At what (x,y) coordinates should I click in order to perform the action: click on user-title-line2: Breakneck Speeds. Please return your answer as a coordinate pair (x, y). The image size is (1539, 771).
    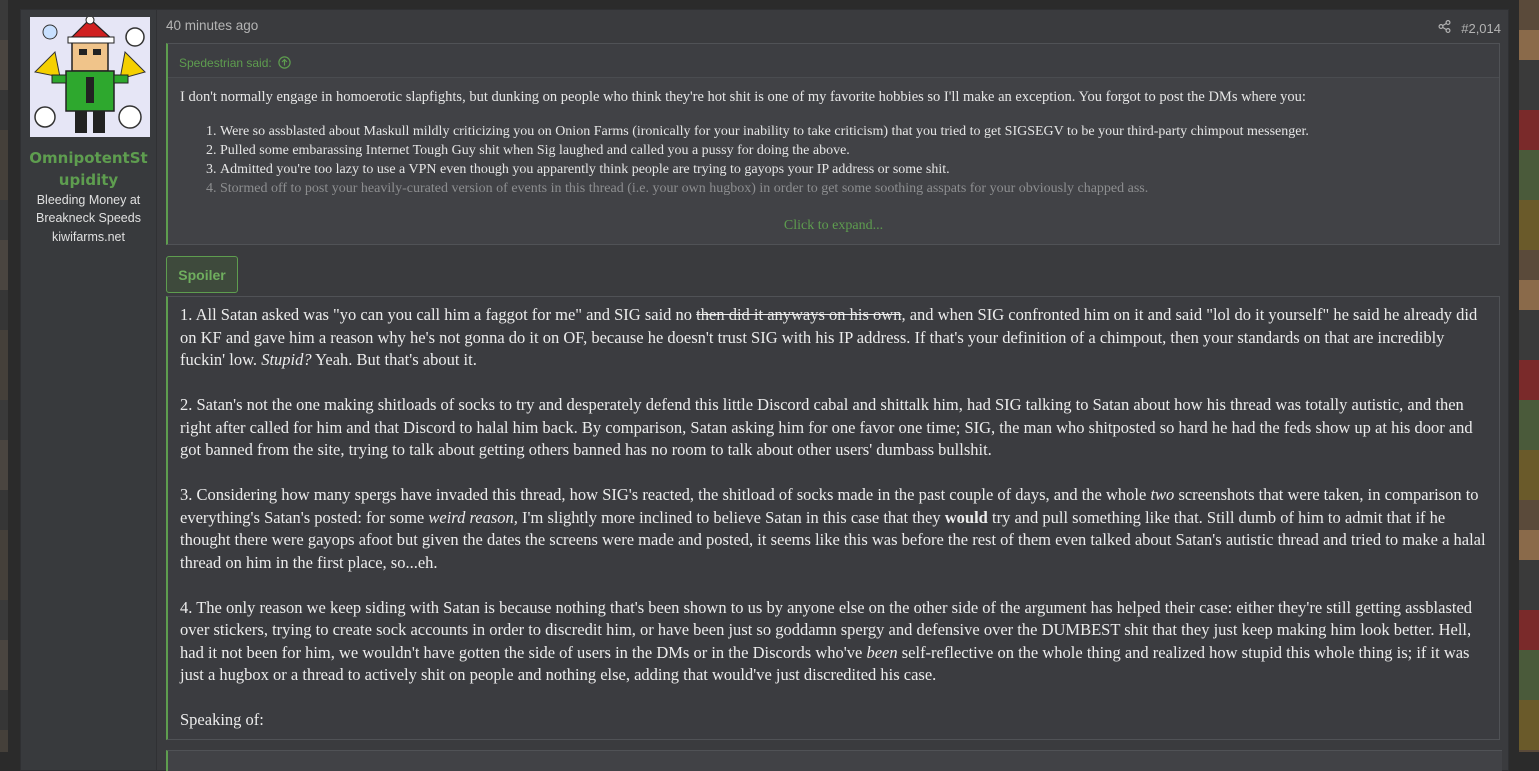
    Looking at the image, I should click on (88, 218).